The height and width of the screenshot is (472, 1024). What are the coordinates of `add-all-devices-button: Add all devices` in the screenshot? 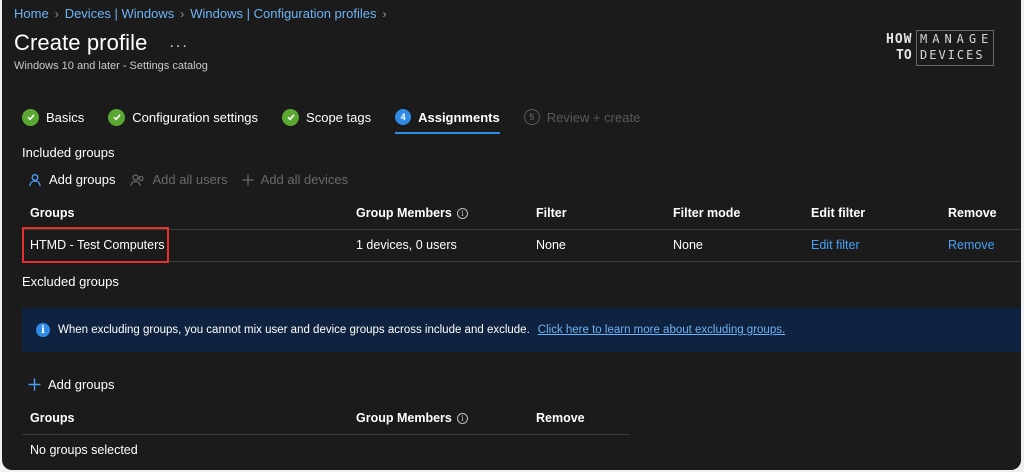 It's located at (295, 179).